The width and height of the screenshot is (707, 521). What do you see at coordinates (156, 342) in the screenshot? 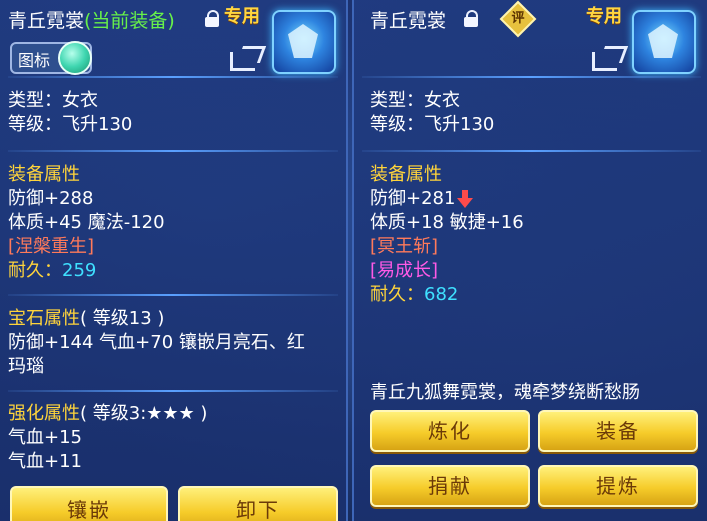
I see `left-gem-line1: 防御+144 气血+70 镶嵌月亮石、红` at bounding box center [156, 342].